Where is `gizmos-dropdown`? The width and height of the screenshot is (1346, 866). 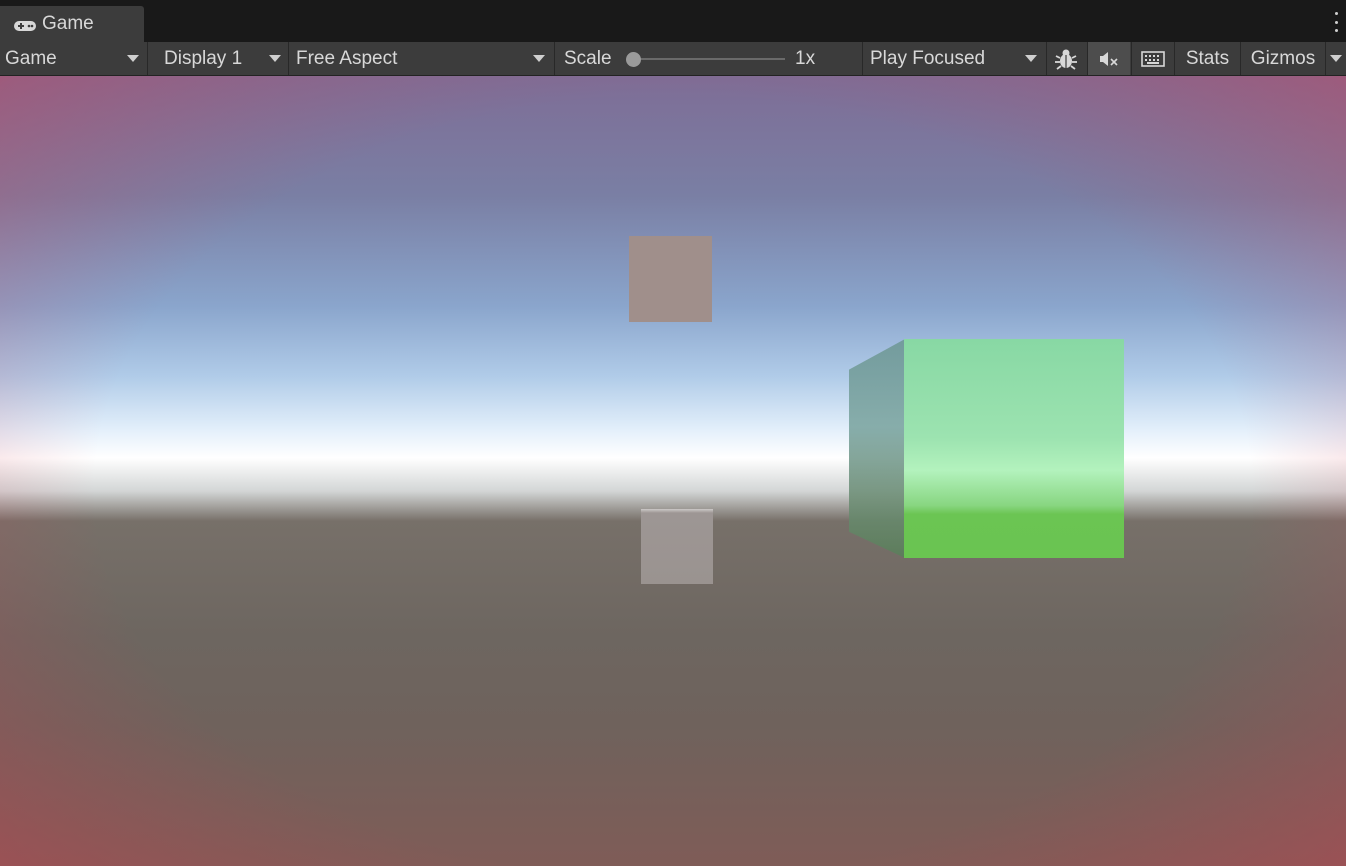 gizmos-dropdown is located at coordinates (1336, 58).